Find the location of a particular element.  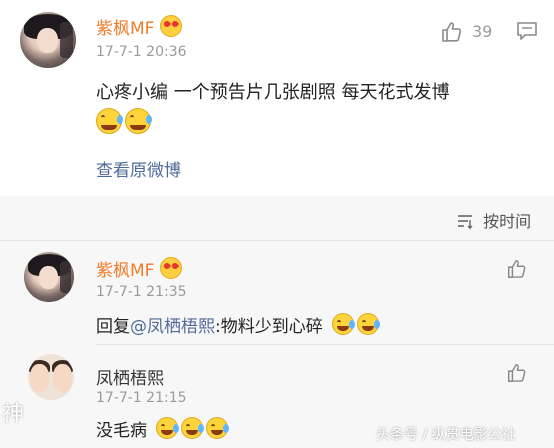

comment-button is located at coordinates (528, 32).